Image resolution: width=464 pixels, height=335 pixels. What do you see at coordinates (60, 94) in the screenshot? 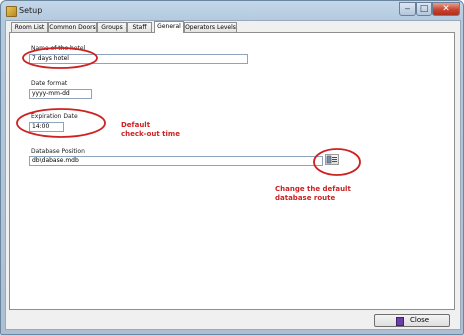
I see `date-format-input: yyyy-mm-dd` at bounding box center [60, 94].